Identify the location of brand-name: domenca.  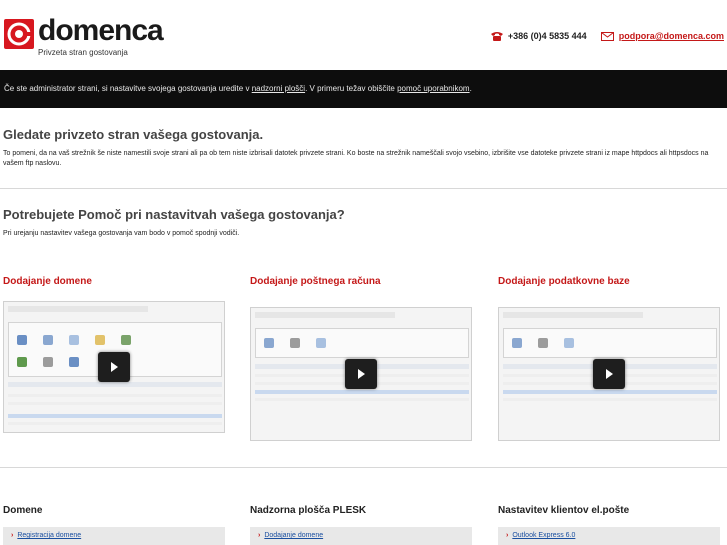
(101, 31).